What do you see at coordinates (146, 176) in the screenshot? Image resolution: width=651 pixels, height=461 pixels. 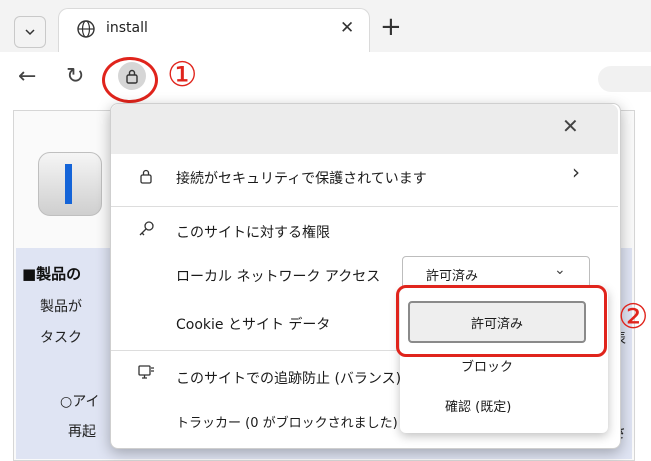 I see `lock-icon` at bounding box center [146, 176].